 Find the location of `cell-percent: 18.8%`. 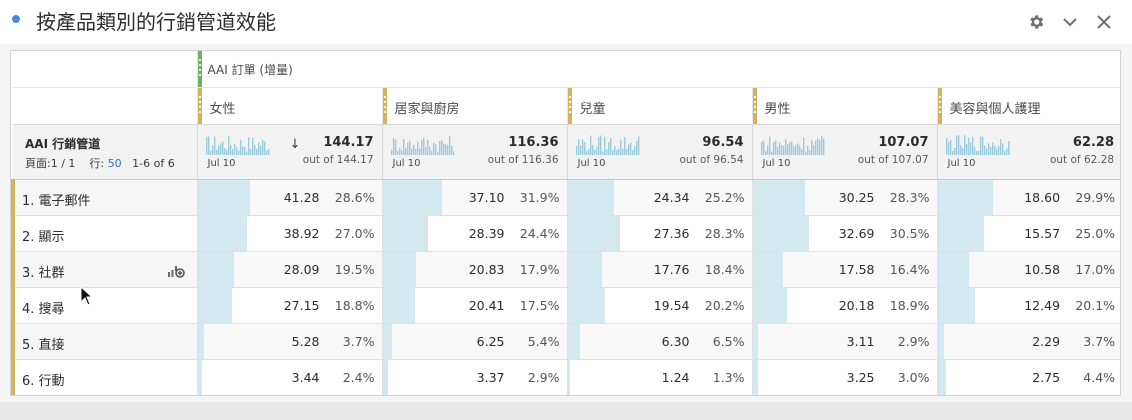

cell-percent: 18.8% is located at coordinates (354, 305).